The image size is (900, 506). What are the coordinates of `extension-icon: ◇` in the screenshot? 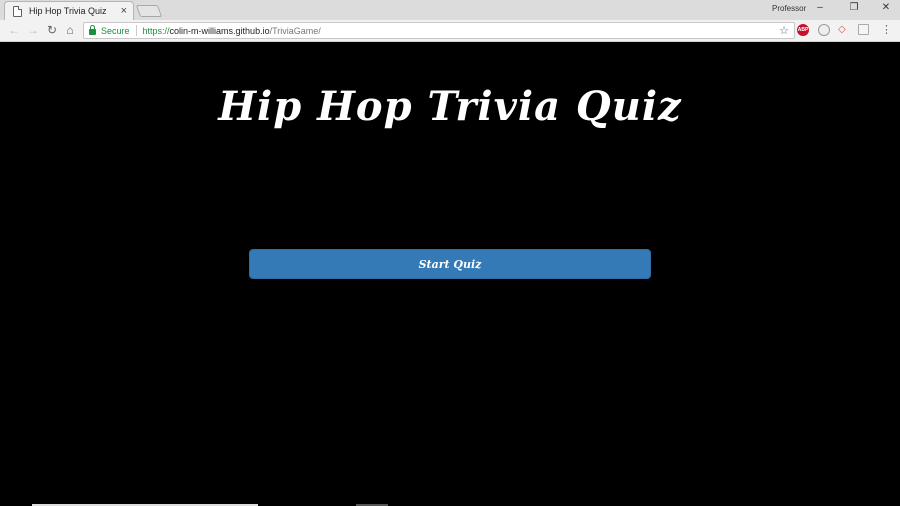 It's located at (844, 30).